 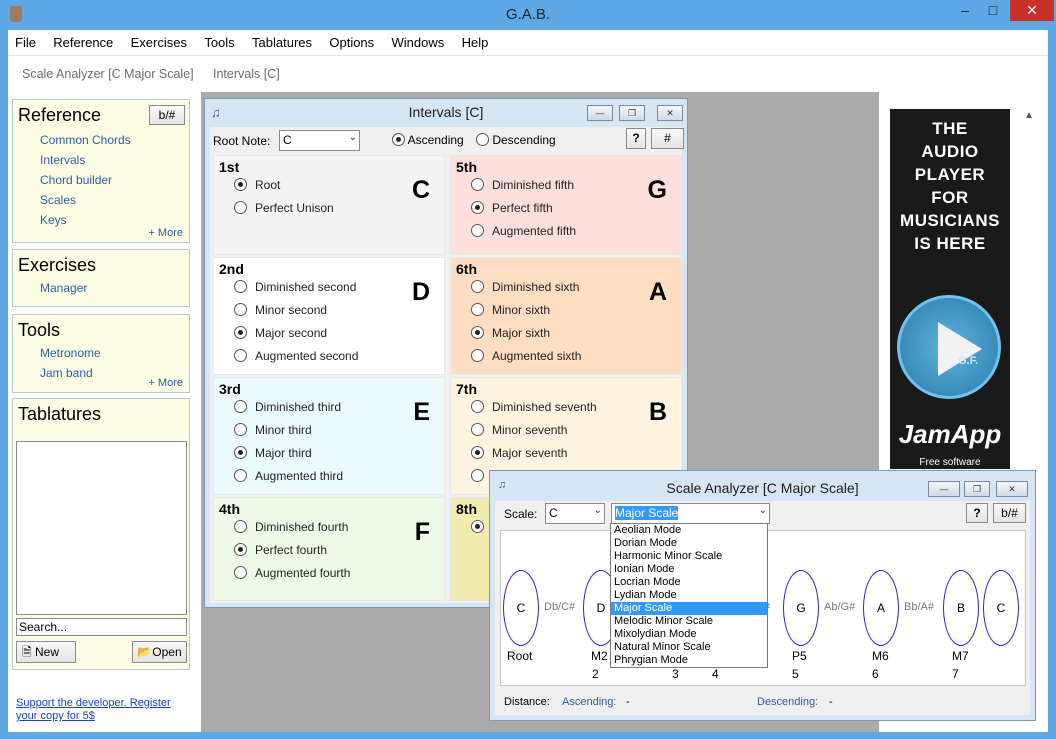 I want to click on scale-note: A, so click(x=881, y=608).